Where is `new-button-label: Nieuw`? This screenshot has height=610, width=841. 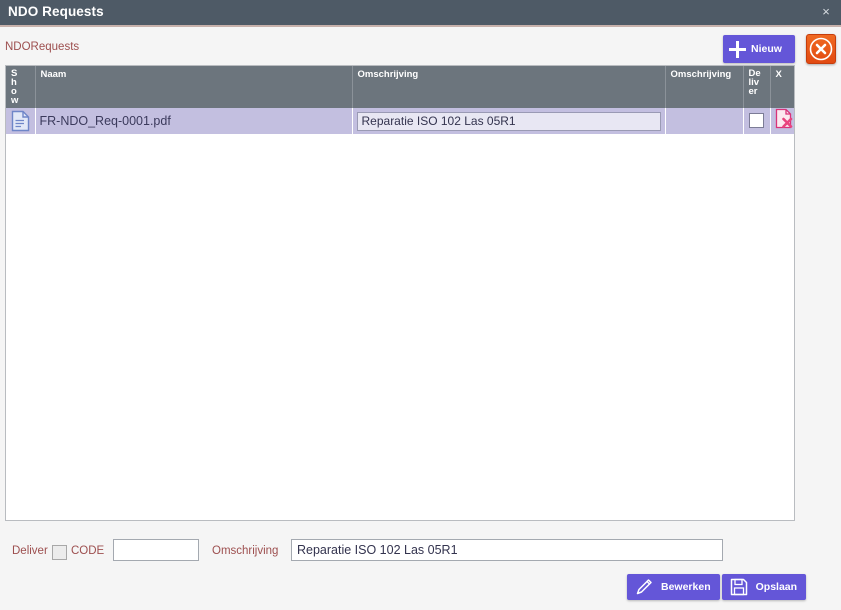
new-button-label: Nieuw is located at coordinates (766, 49).